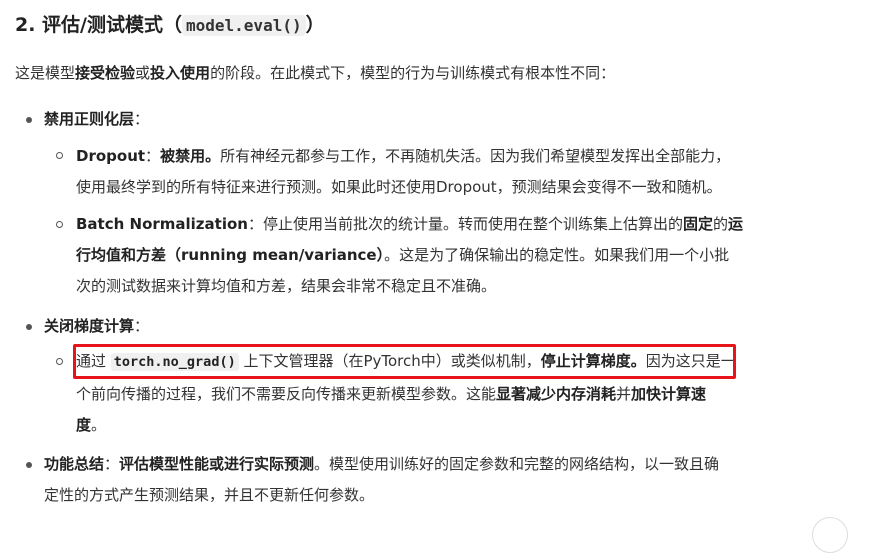 The width and height of the screenshot is (889, 553). What do you see at coordinates (404, 361) in the screenshot?
I see `red-highlight-box` at bounding box center [404, 361].